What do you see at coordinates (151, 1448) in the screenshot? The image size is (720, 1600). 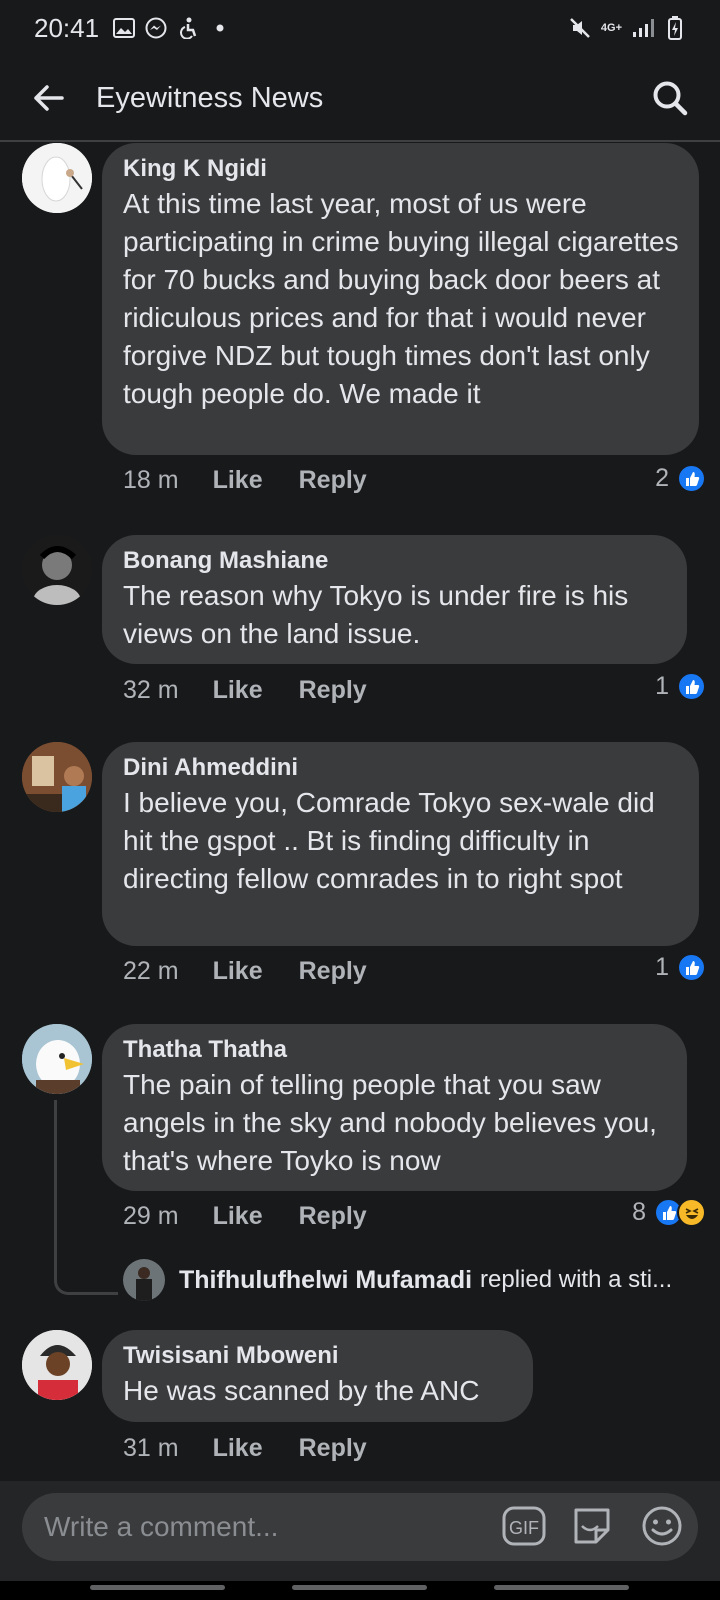 I see `comment-time: 31 m` at bounding box center [151, 1448].